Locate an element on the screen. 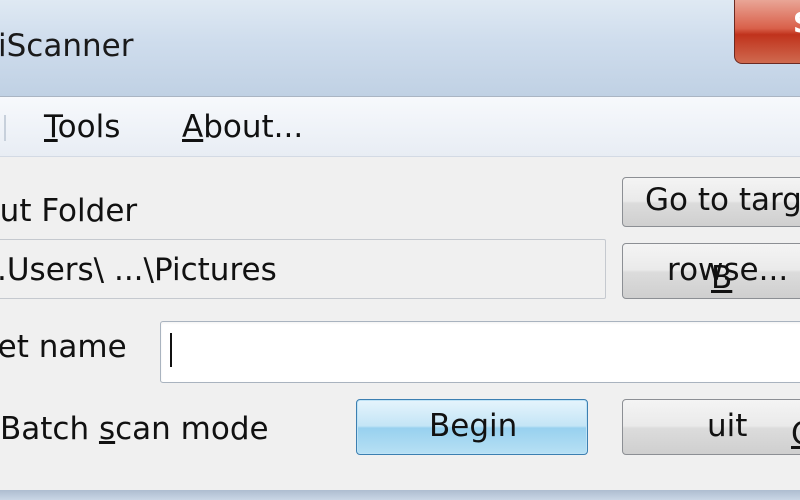 The width and height of the screenshot is (800, 500). quit-label: Quit is located at coordinates (753, 430).